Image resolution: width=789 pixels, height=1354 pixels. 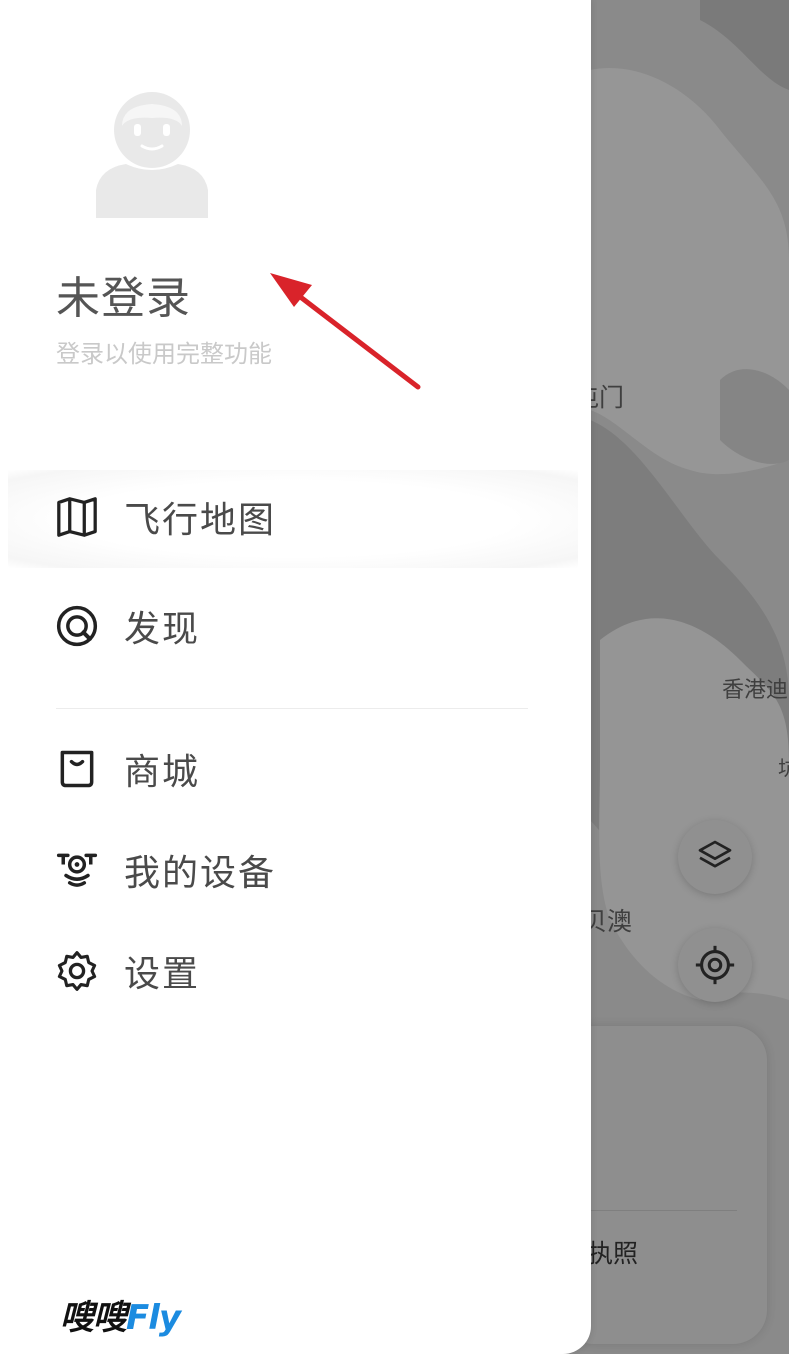 I want to click on gear-icon, so click(x=77, y=971).